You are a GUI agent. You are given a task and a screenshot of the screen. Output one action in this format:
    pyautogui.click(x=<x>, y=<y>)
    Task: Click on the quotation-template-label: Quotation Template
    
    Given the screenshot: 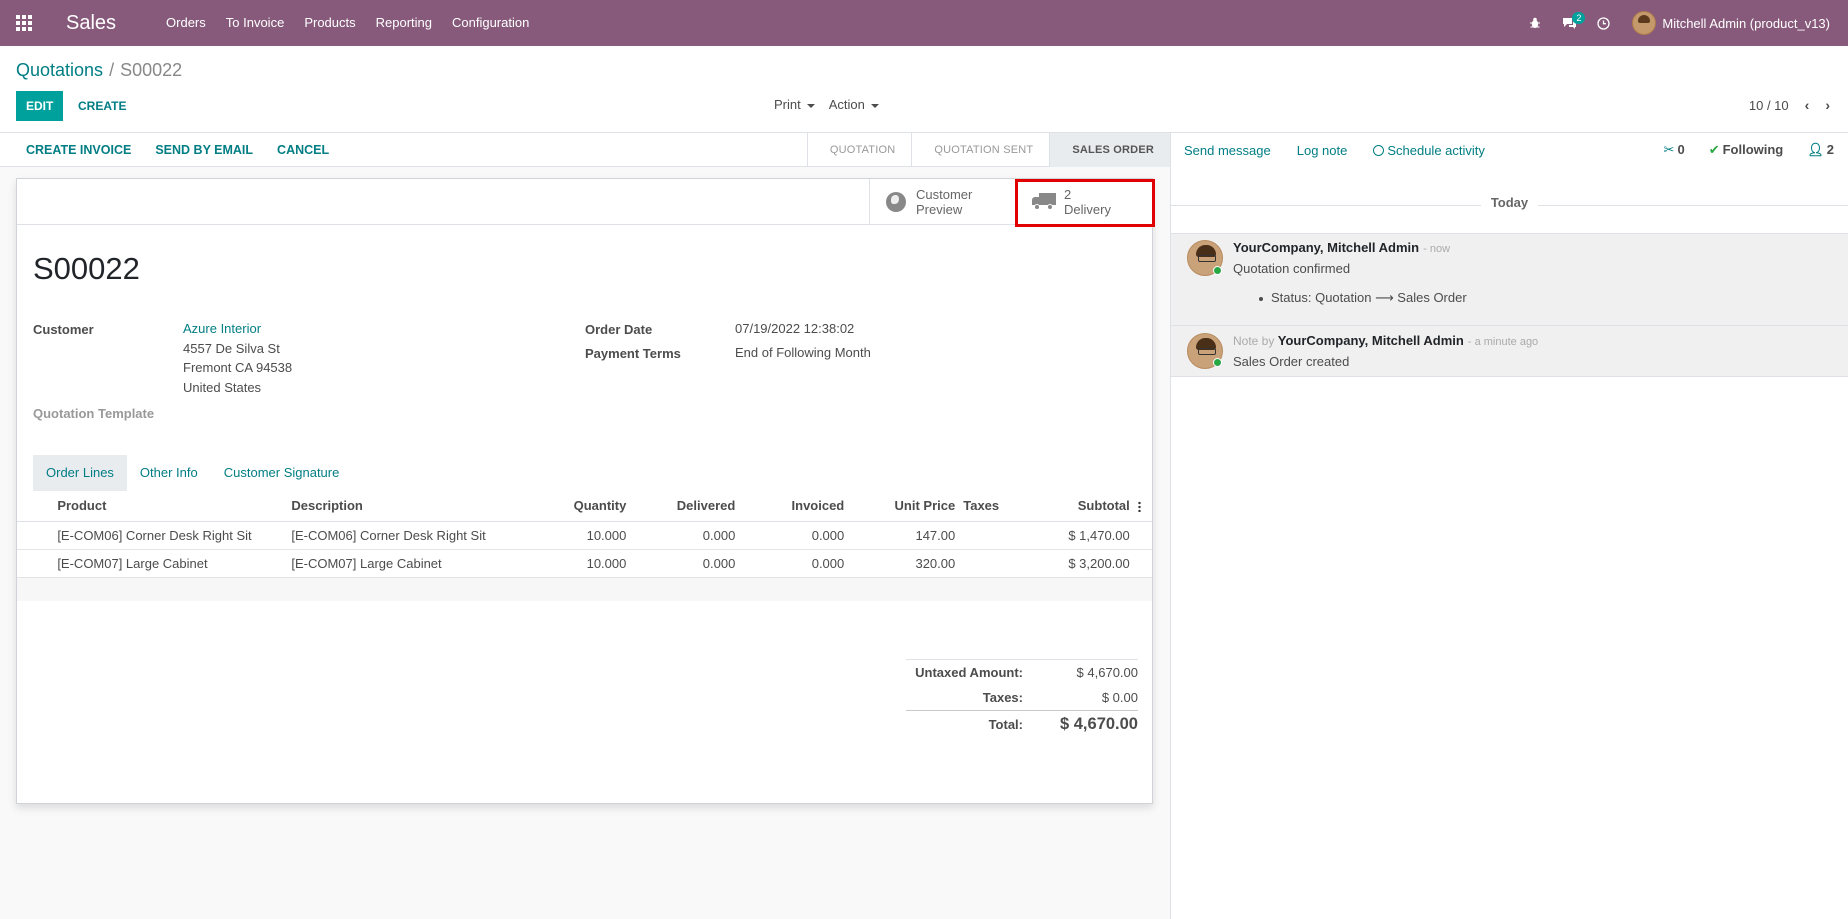 What is the action you would take?
    pyautogui.click(x=94, y=413)
    